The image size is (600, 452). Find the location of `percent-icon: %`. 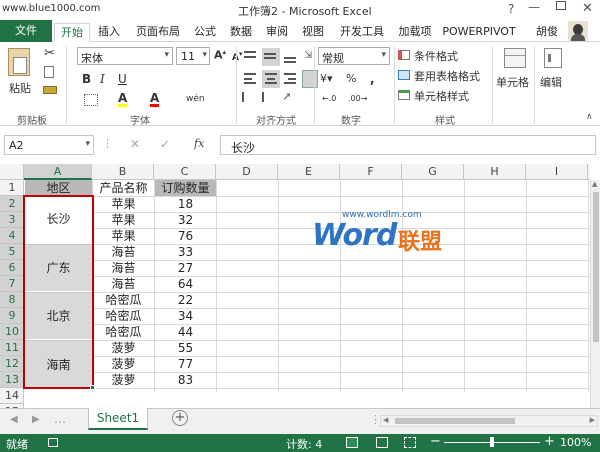

percent-icon: % is located at coordinates (351, 78).